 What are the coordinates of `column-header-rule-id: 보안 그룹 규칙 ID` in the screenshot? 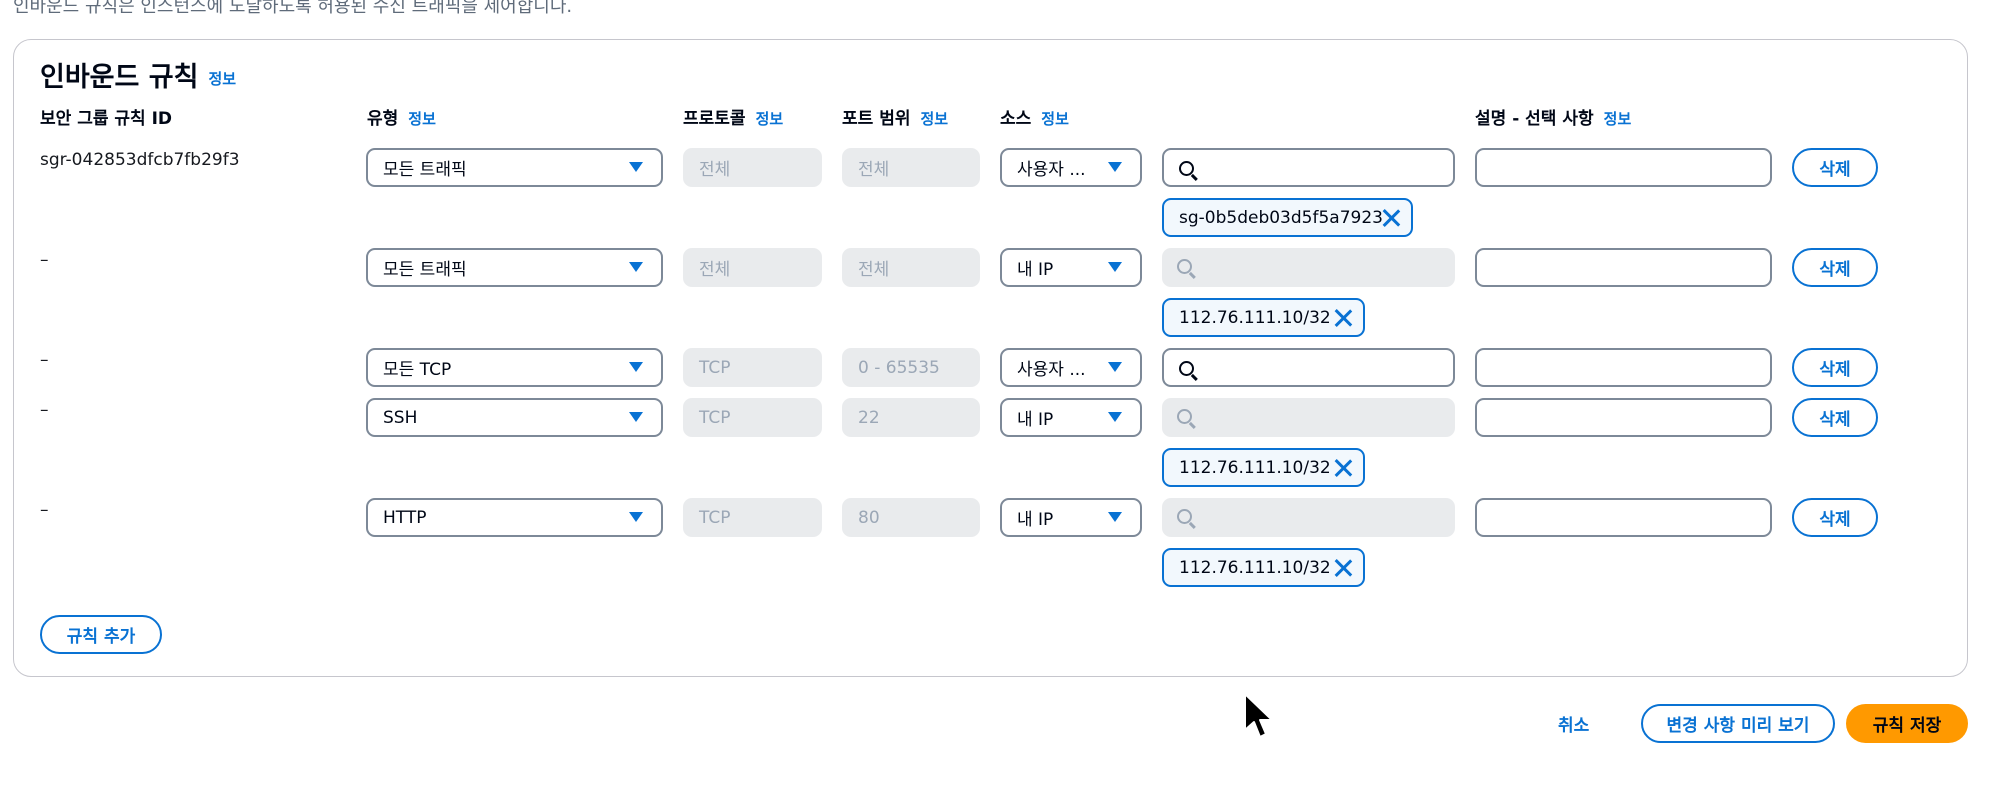 It's located at (106, 116).